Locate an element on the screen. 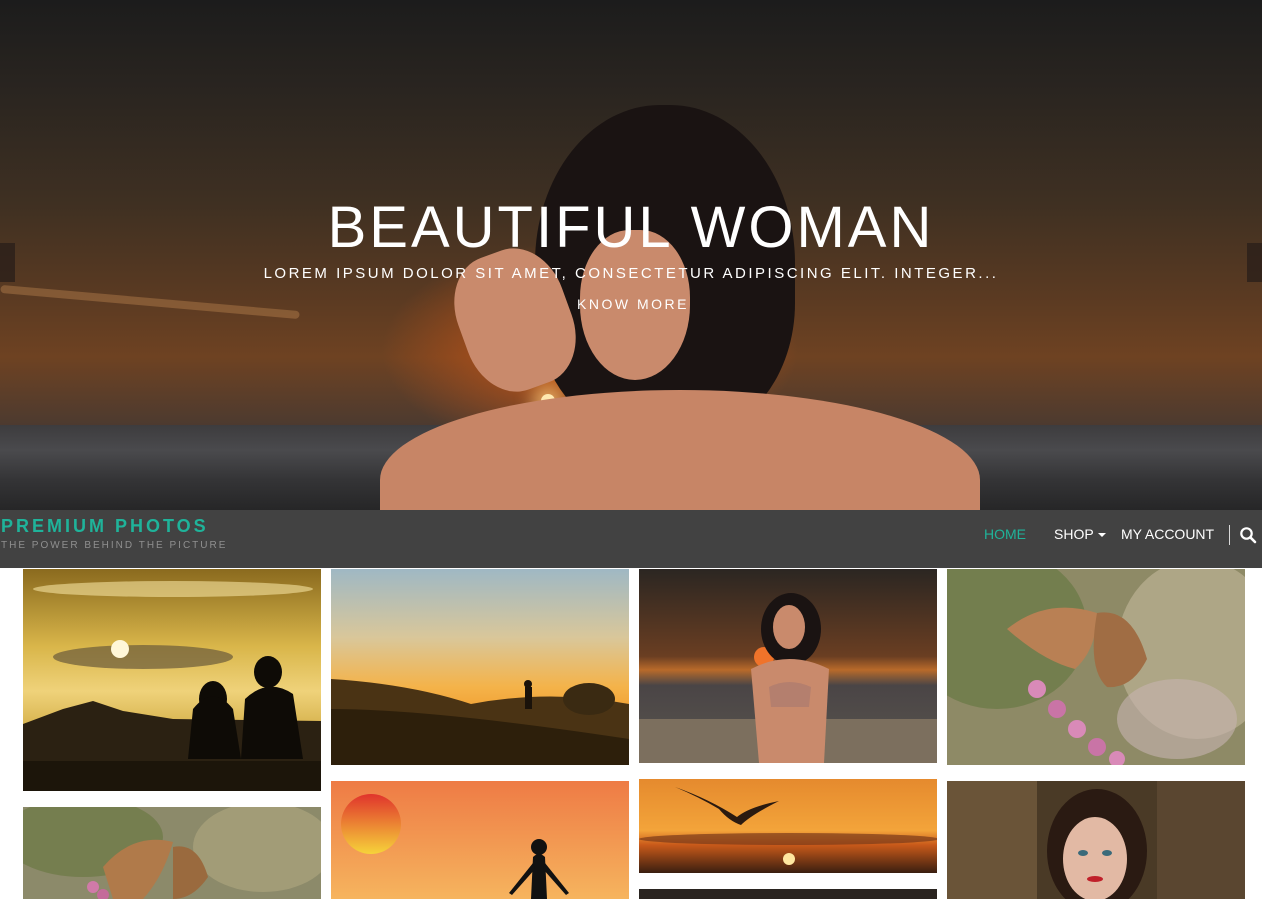 The image size is (1262, 899). nav-divider is located at coordinates (1229, 535).